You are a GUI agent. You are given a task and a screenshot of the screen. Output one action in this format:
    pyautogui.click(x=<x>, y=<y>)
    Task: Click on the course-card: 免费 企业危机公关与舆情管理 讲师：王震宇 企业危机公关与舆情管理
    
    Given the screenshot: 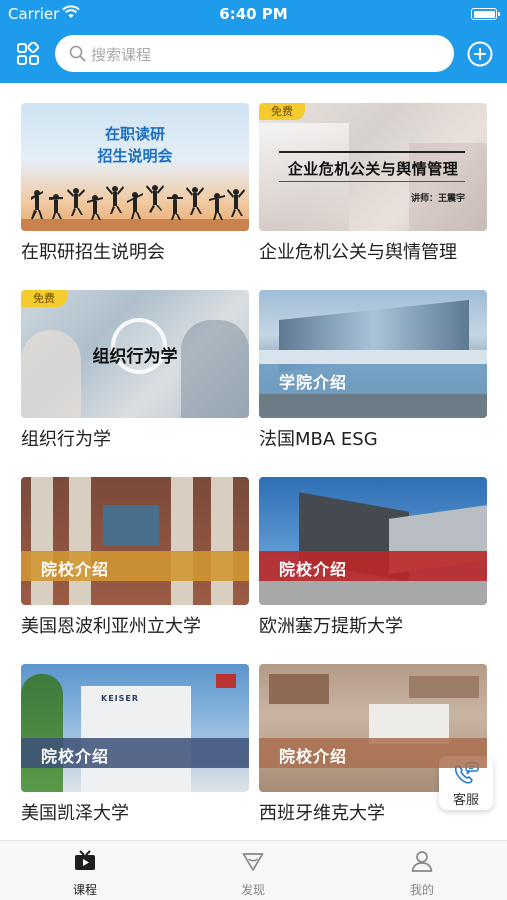 What is the action you would take?
    pyautogui.click(x=373, y=183)
    